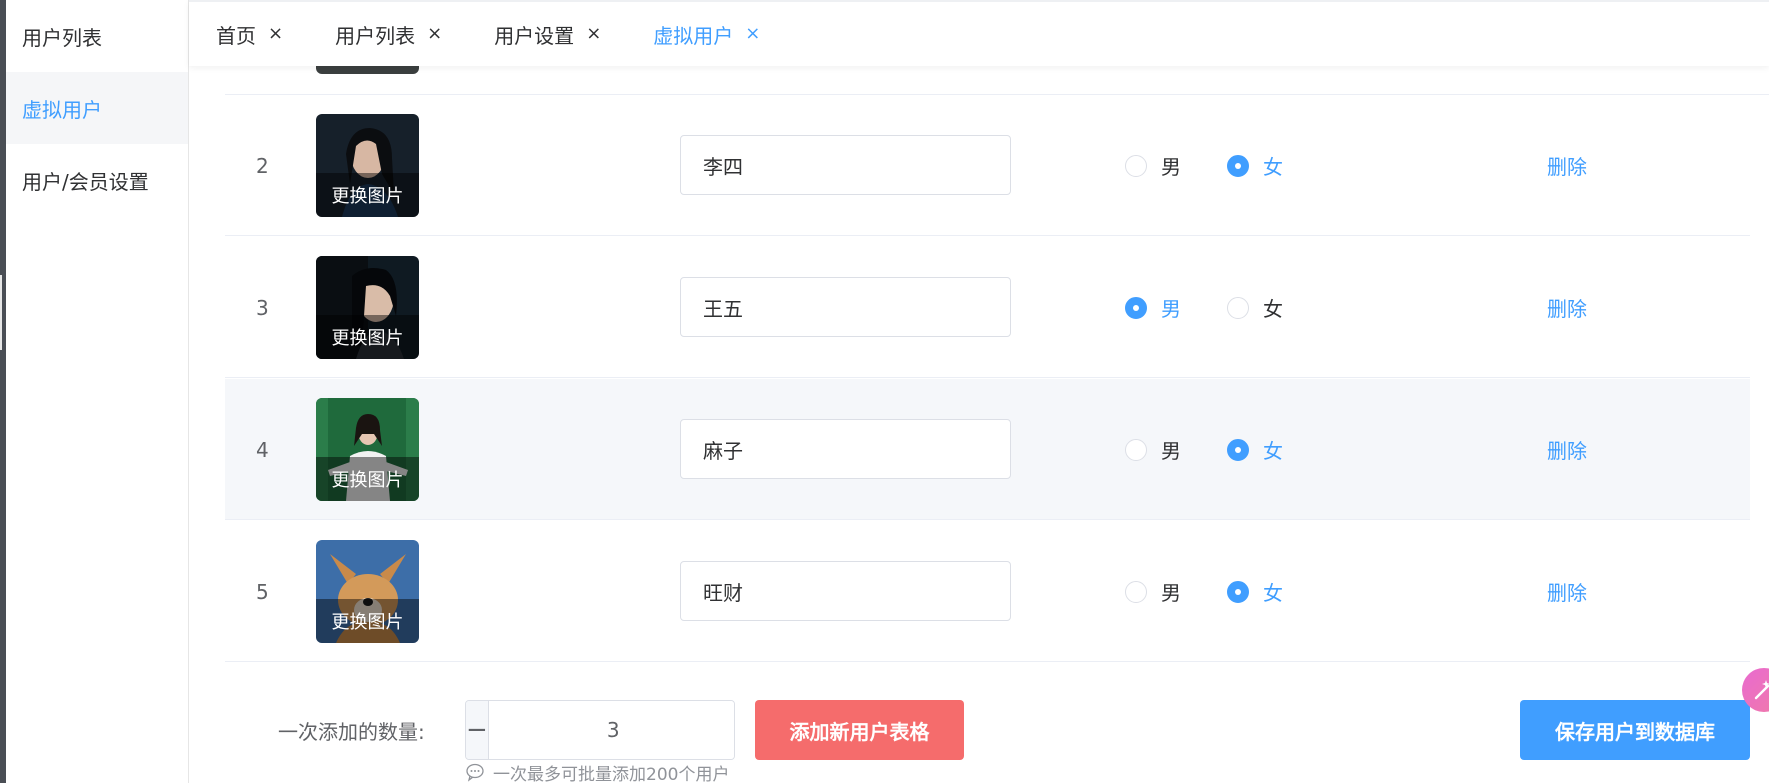  What do you see at coordinates (85, 181) in the screenshot?
I see `sidebar-item-label: 用户/会员设置` at bounding box center [85, 181].